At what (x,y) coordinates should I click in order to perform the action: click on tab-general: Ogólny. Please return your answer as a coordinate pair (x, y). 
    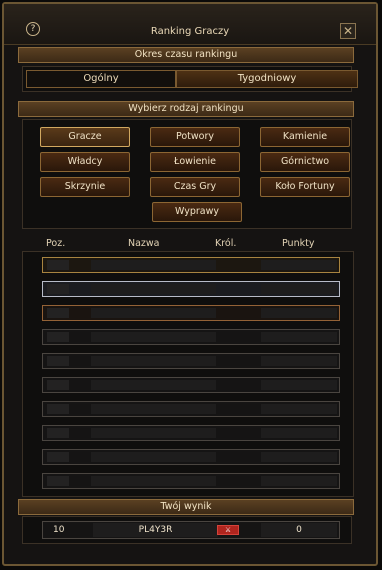
    Looking at the image, I should click on (101, 79).